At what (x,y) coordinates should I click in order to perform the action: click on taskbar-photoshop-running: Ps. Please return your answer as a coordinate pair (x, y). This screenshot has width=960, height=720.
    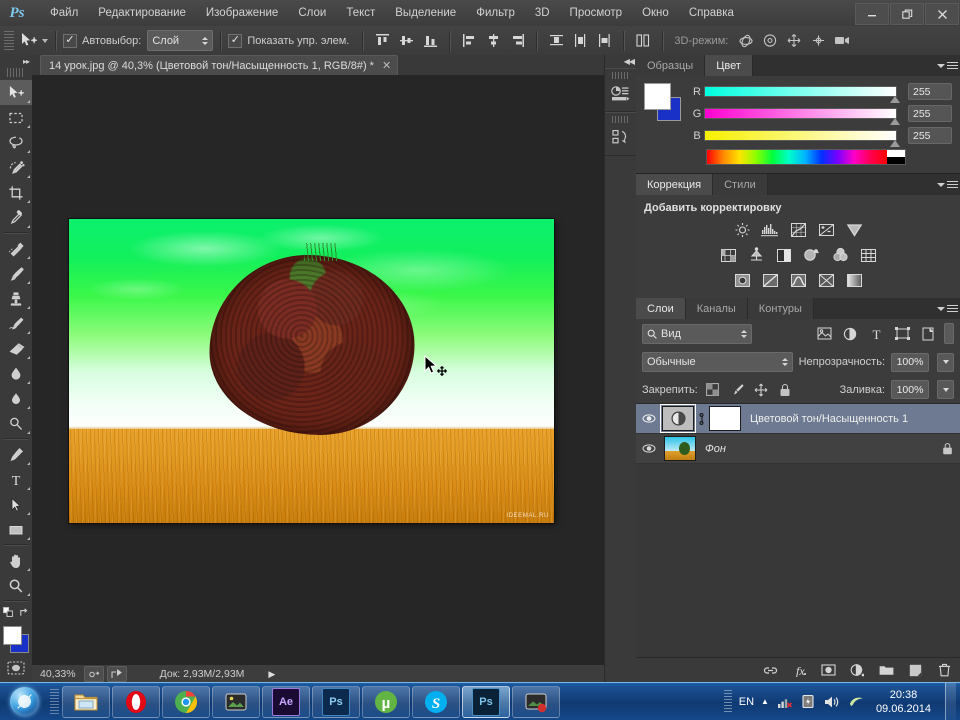
    Looking at the image, I should click on (486, 701).